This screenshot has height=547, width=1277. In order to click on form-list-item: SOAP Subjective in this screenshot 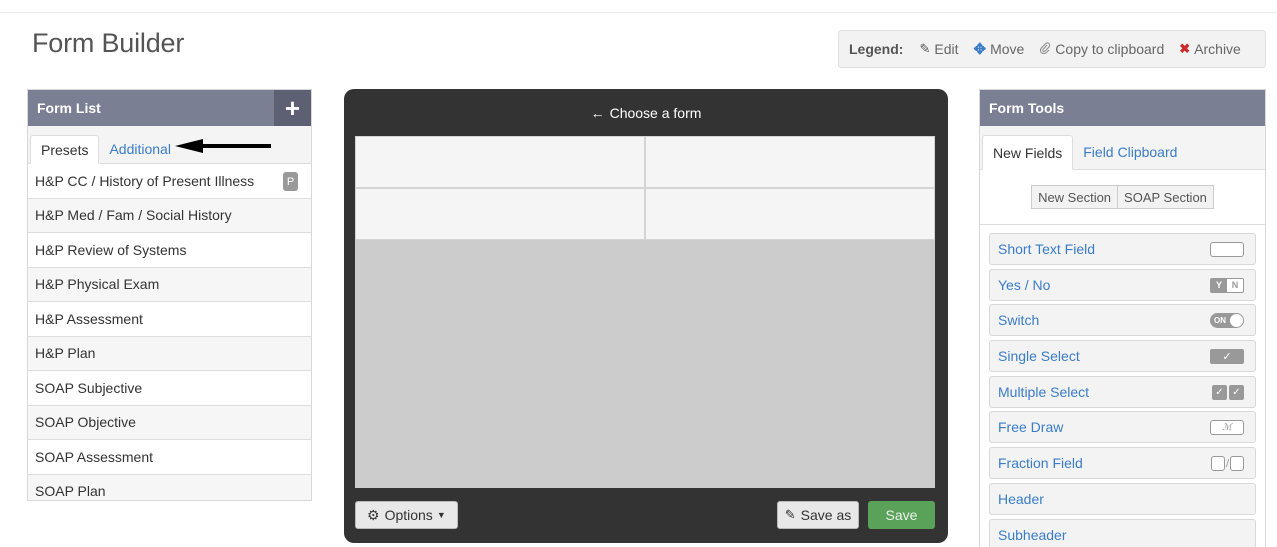, I will do `click(169, 388)`.